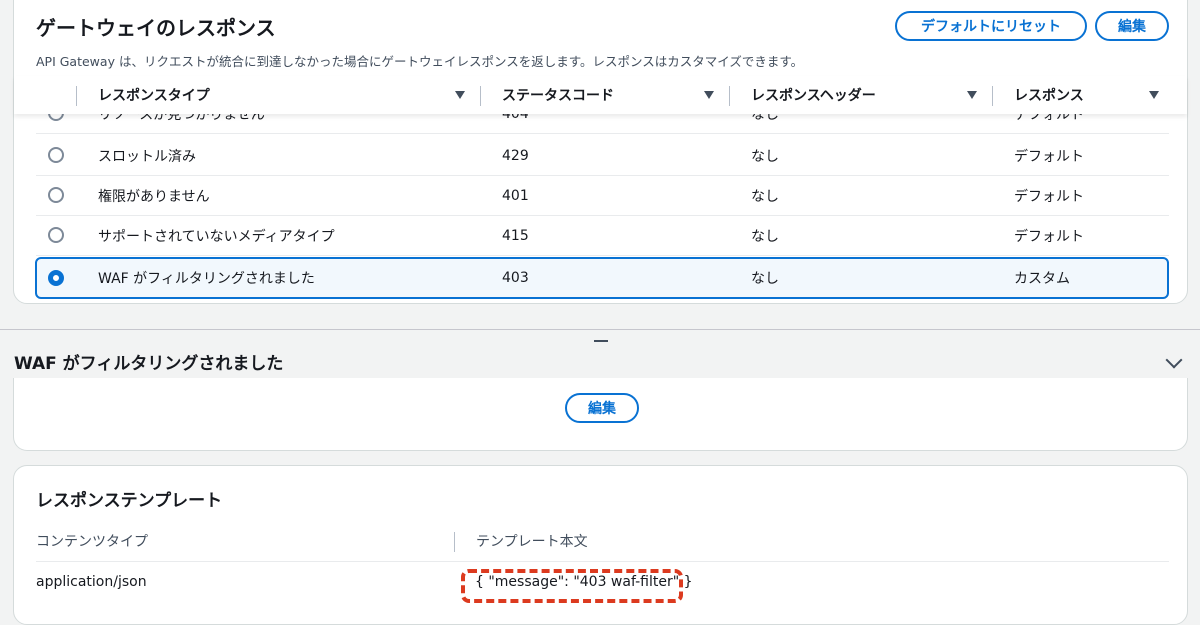 The height and width of the screenshot is (625, 1200). What do you see at coordinates (572, 586) in the screenshot?
I see `highlight-annotation` at bounding box center [572, 586].